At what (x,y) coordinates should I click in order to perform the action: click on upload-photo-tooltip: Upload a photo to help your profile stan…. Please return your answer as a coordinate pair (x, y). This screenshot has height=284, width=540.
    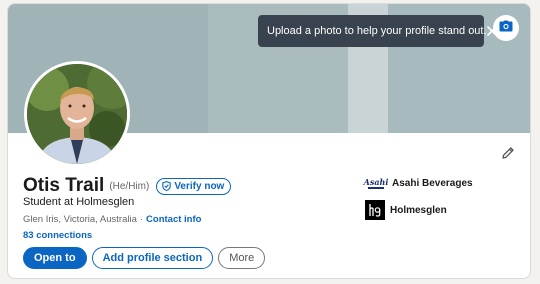
    Looking at the image, I should click on (377, 31).